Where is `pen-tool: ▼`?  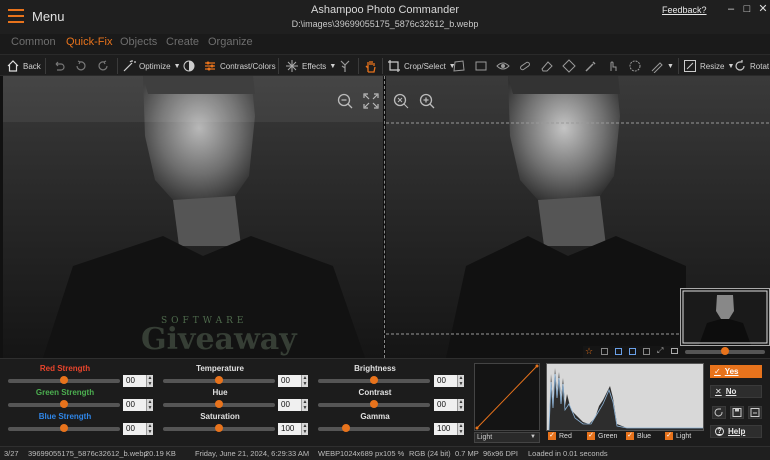
pen-tool: ▼ is located at coordinates (662, 66).